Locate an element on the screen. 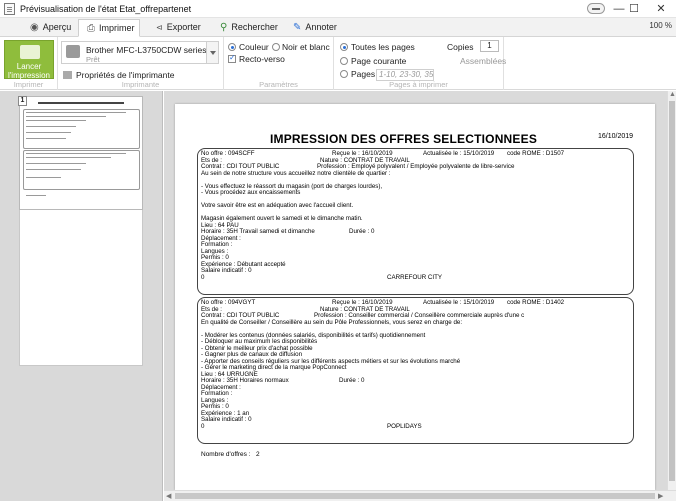  pages-range-radio is located at coordinates (344, 74).